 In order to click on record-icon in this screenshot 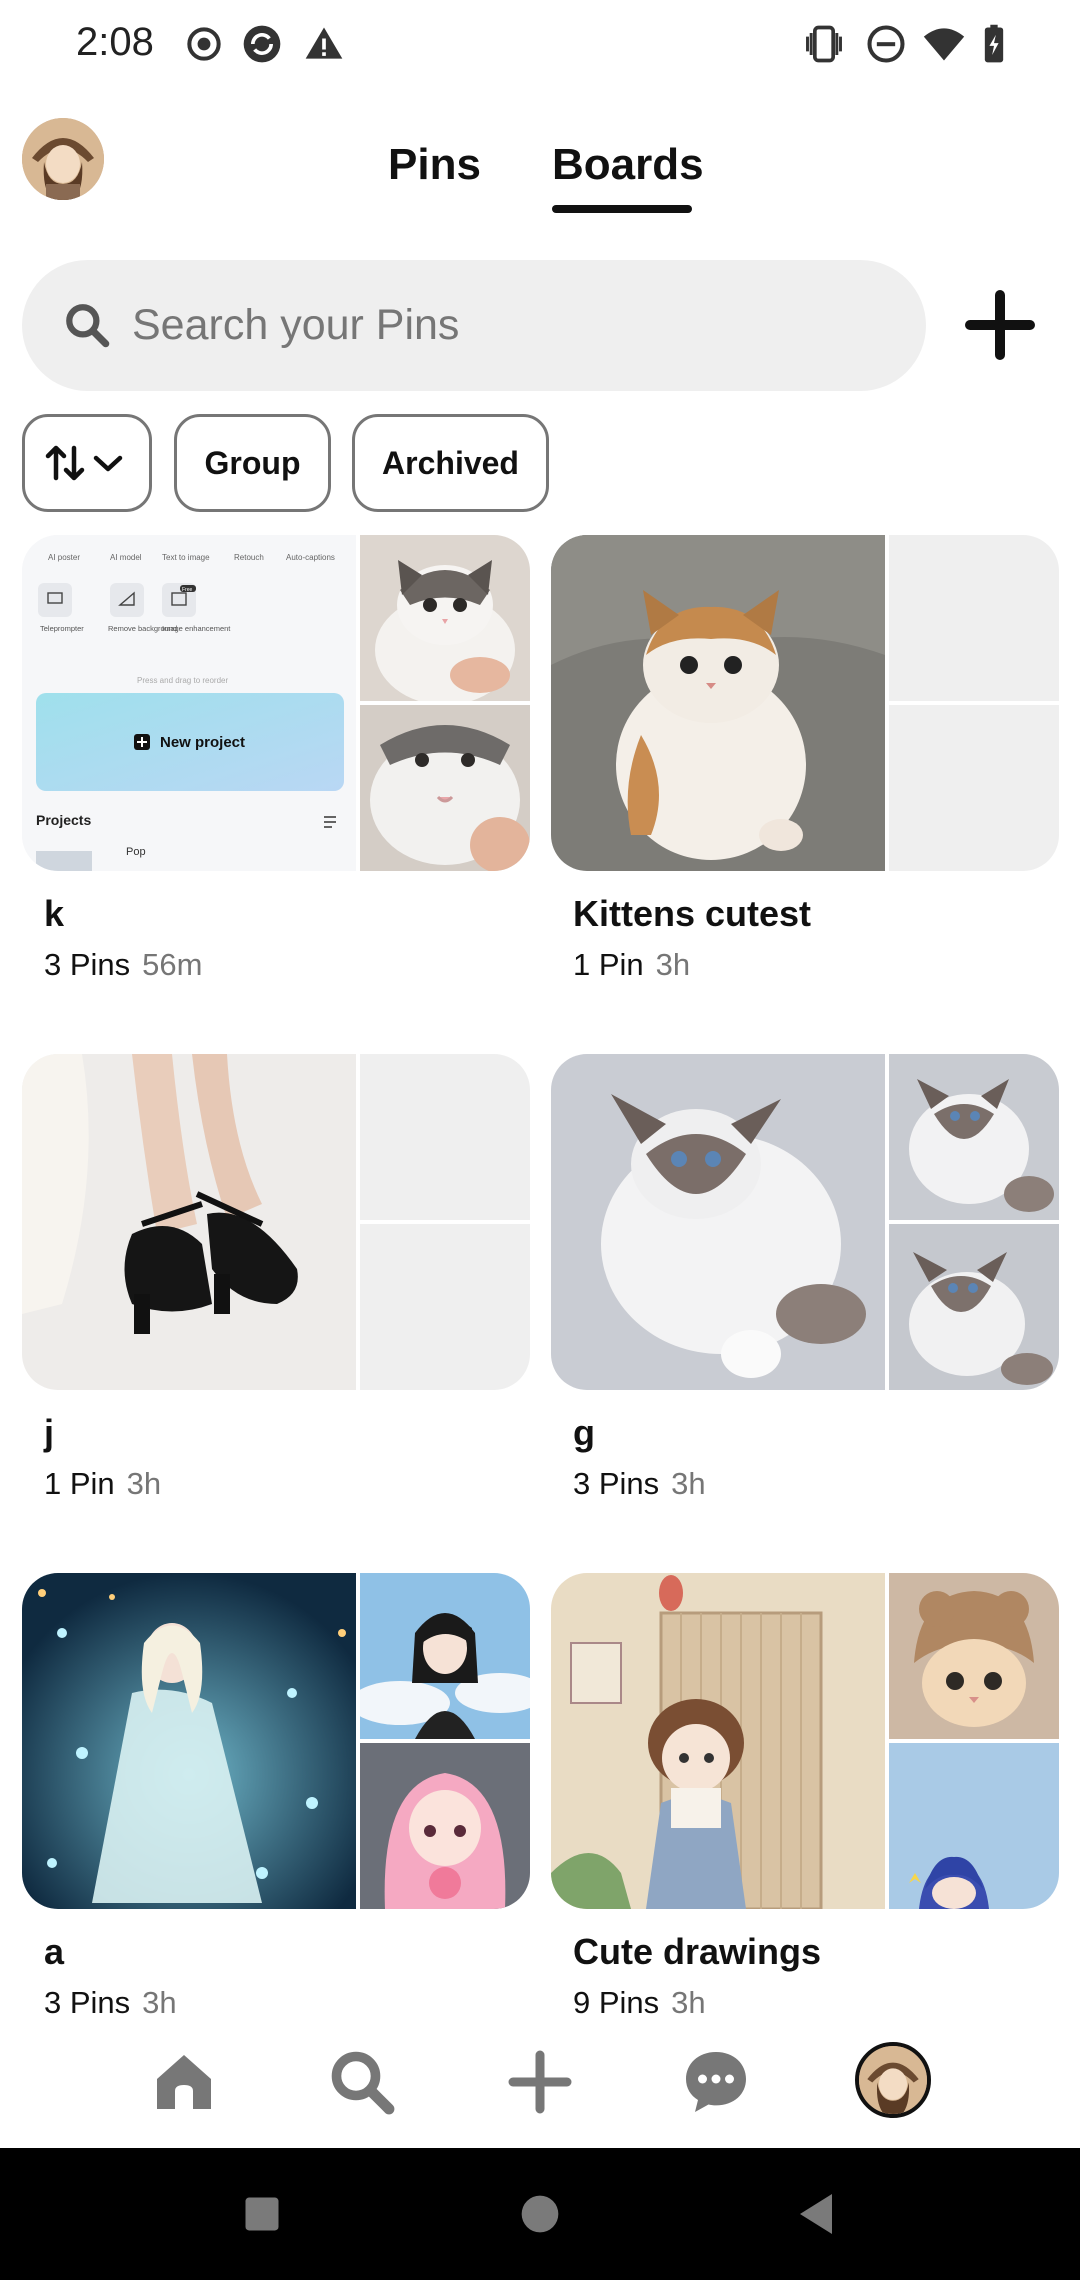, I will do `click(204, 44)`.